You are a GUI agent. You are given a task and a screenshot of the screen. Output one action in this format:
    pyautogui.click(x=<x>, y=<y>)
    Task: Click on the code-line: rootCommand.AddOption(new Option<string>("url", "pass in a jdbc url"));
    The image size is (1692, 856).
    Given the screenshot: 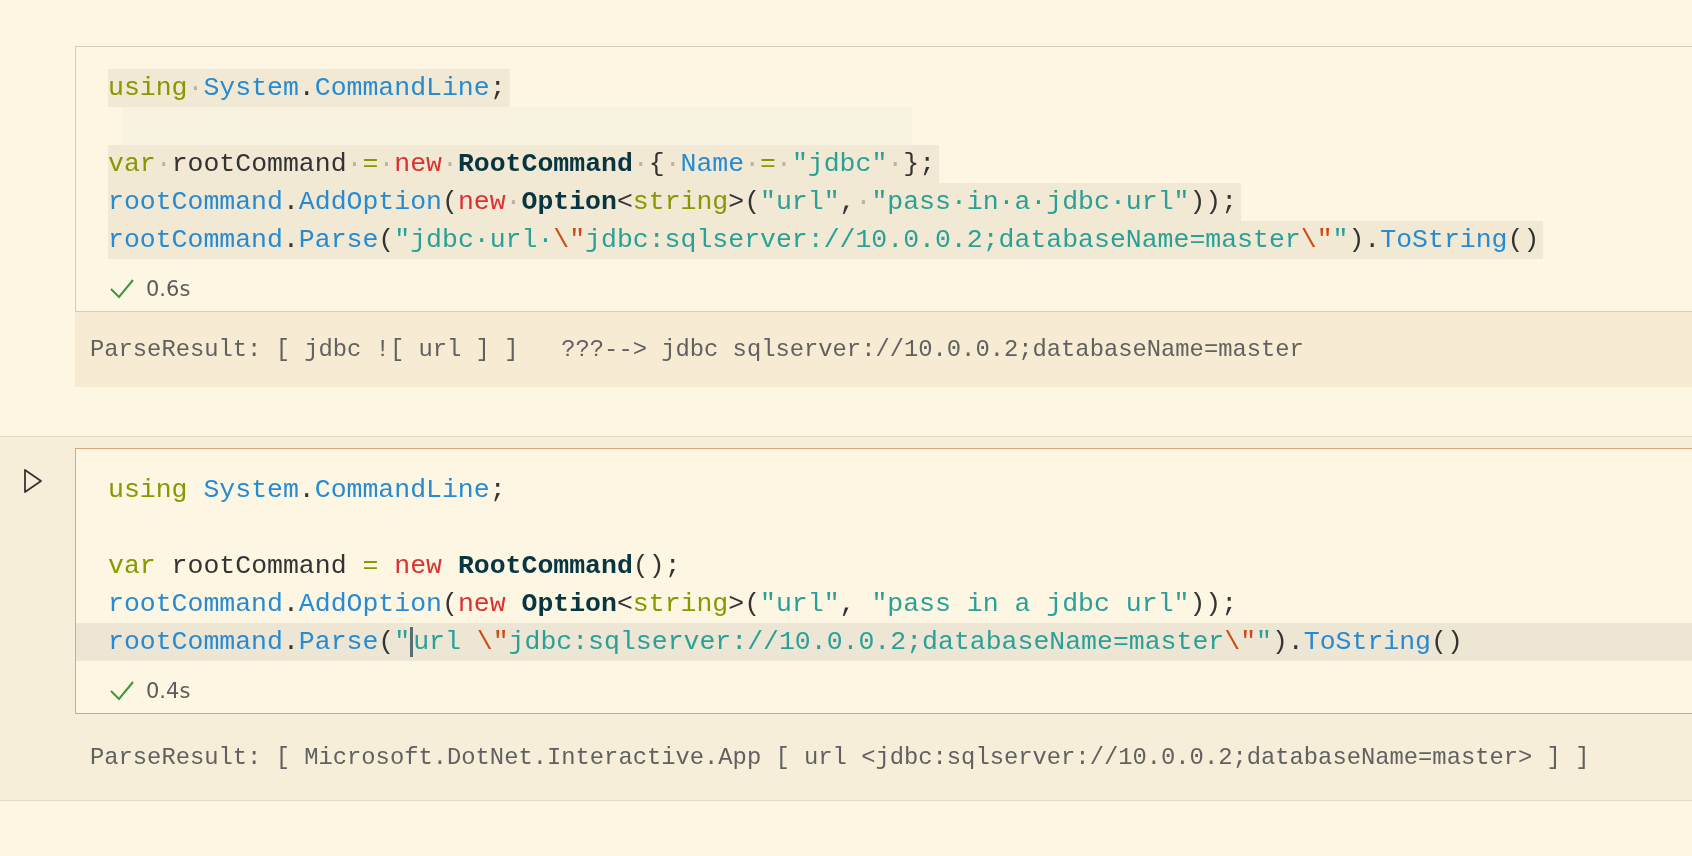 What is the action you would take?
    pyautogui.click(x=673, y=604)
    